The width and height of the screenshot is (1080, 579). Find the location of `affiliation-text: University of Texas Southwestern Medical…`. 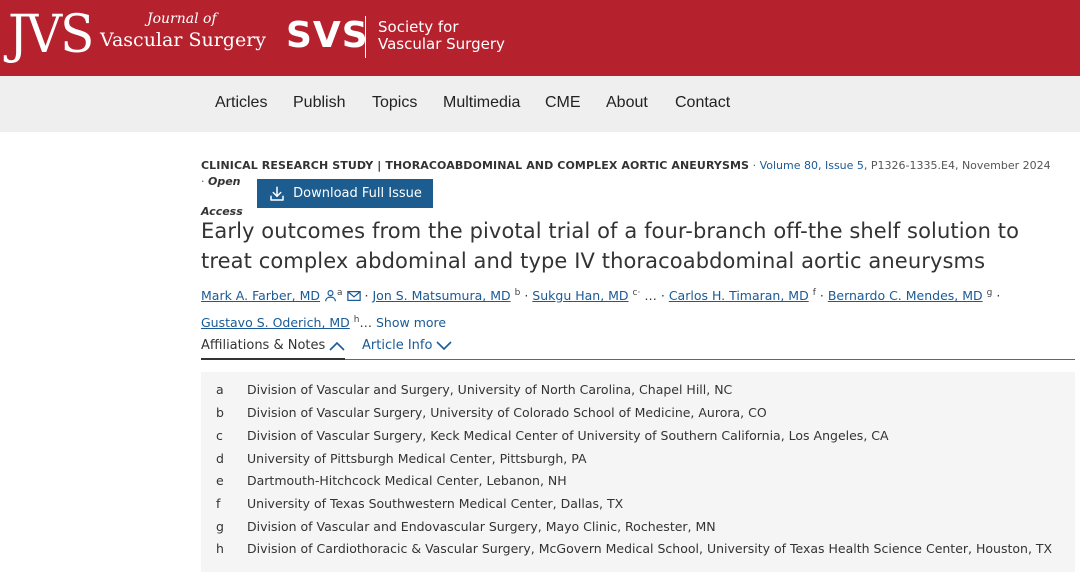

affiliation-text: University of Texas Southwestern Medical… is located at coordinates (435, 503).